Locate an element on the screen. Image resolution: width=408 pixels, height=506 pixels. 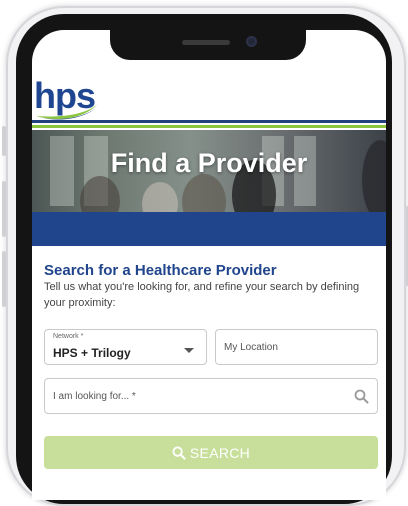
search-button: SEARCH is located at coordinates (211, 452).